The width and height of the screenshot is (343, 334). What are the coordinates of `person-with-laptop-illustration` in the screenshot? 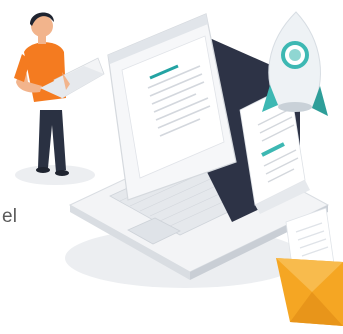 It's located at (59, 94).